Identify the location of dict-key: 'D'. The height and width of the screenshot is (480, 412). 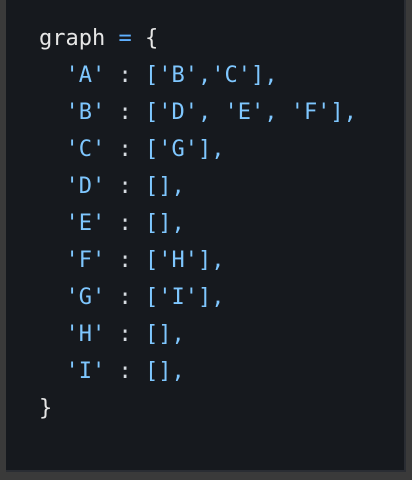
(85, 186).